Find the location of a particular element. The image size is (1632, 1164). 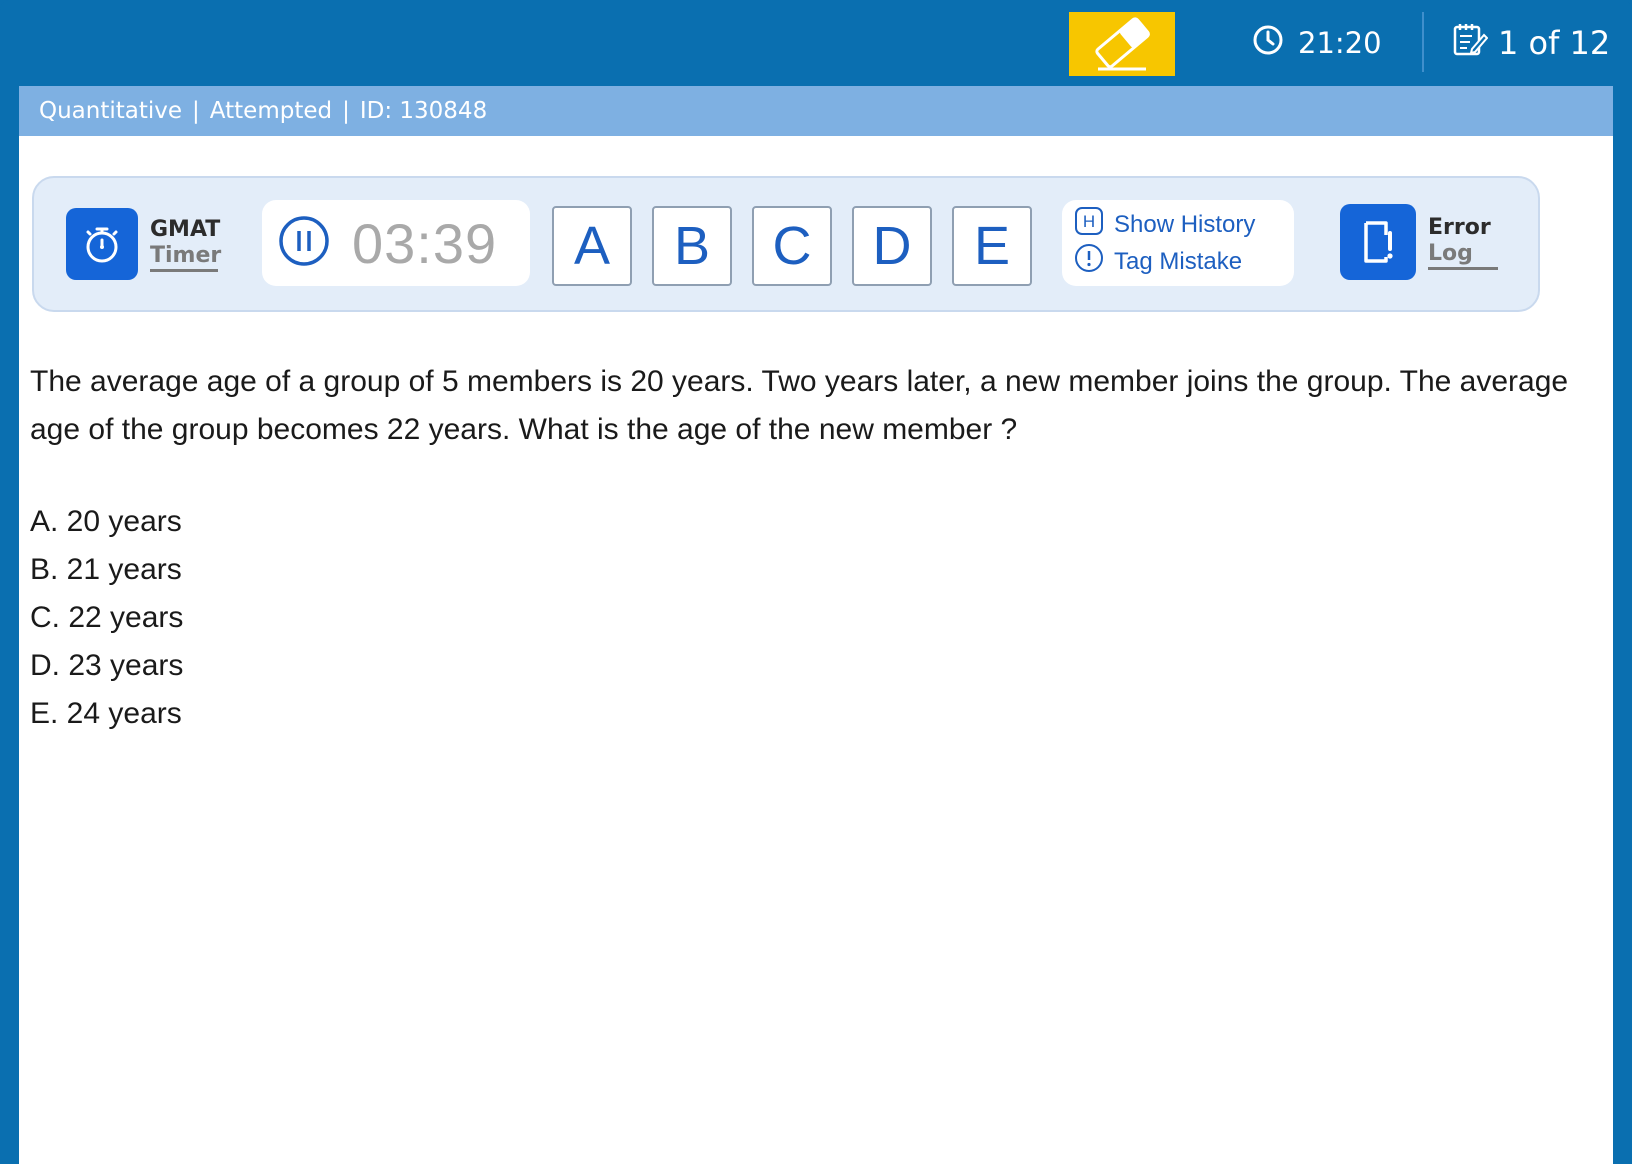

option-b: B. 21 years is located at coordinates (106, 569).